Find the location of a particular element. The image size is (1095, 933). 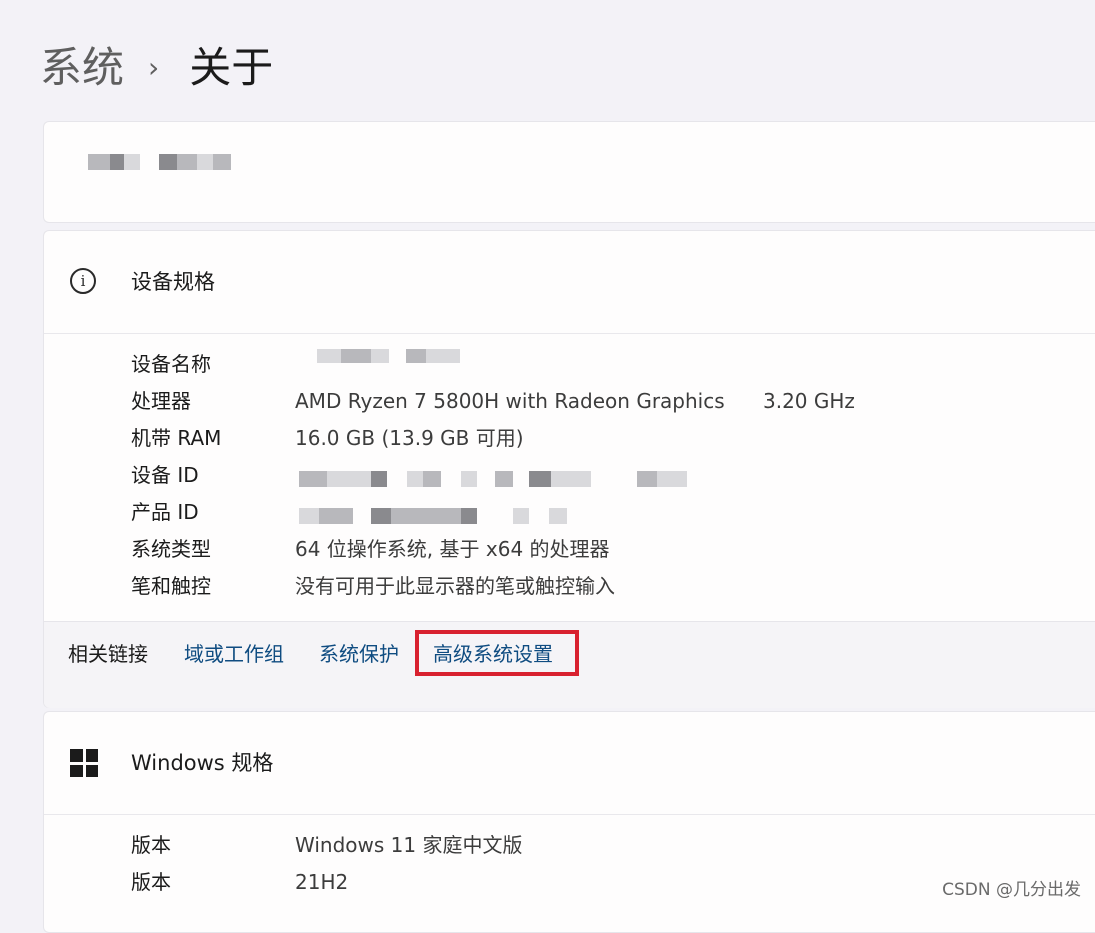

chevron-right-icon: › is located at coordinates (154, 67).